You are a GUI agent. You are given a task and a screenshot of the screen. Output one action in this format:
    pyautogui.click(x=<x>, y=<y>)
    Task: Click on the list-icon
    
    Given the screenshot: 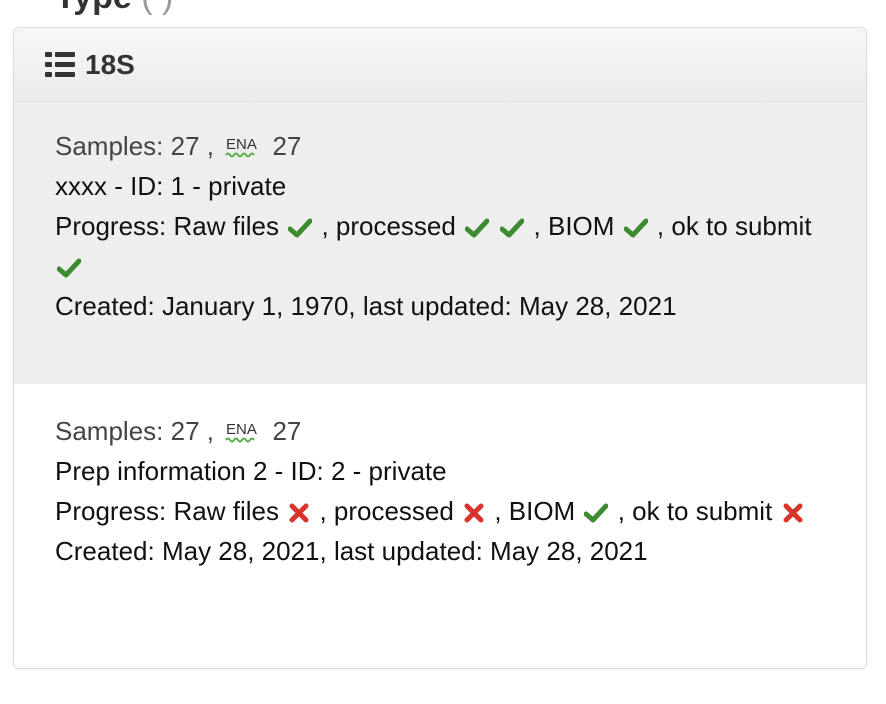 What is the action you would take?
    pyautogui.click(x=60, y=64)
    